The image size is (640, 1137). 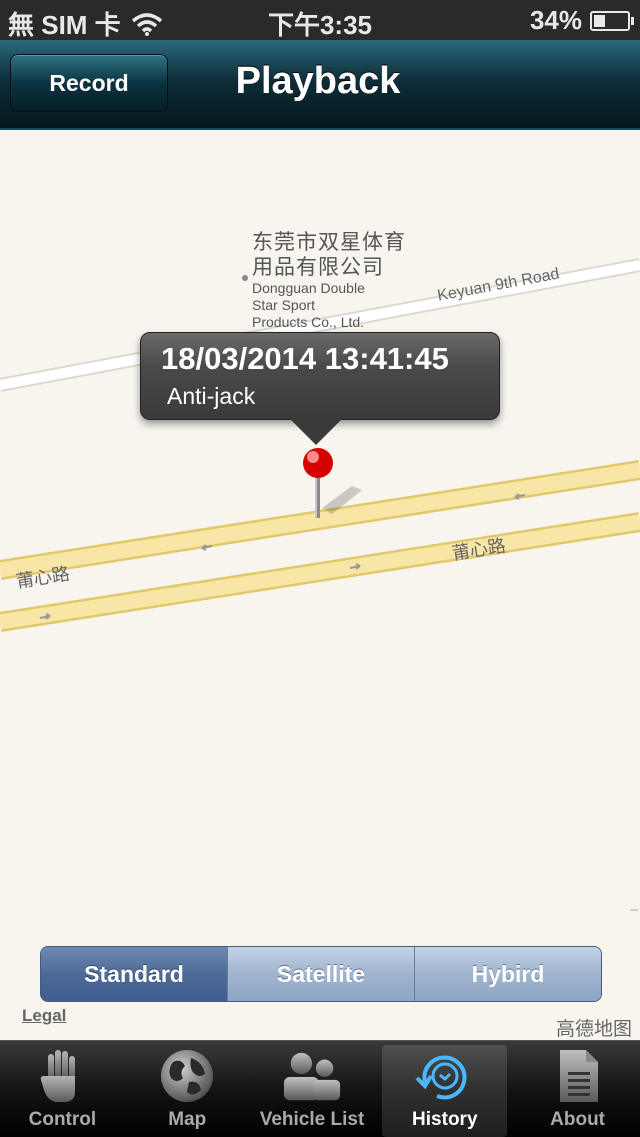 I want to click on map-type-selector: Standard Satellite Hybird, so click(x=321, y=974).